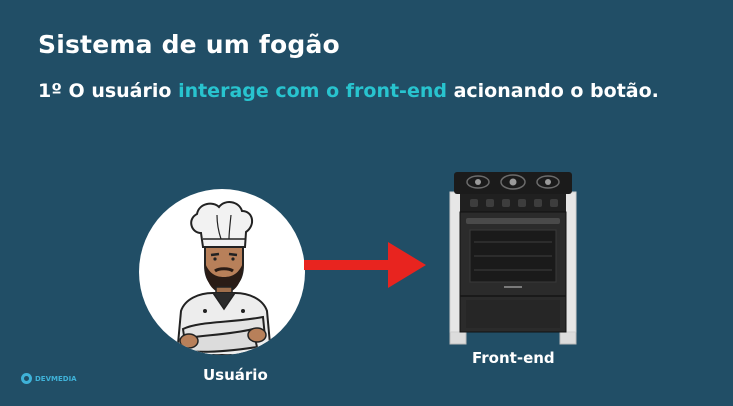 Image resolution: width=733 pixels, height=406 pixels. I want to click on chef-icon, so click(224, 278).